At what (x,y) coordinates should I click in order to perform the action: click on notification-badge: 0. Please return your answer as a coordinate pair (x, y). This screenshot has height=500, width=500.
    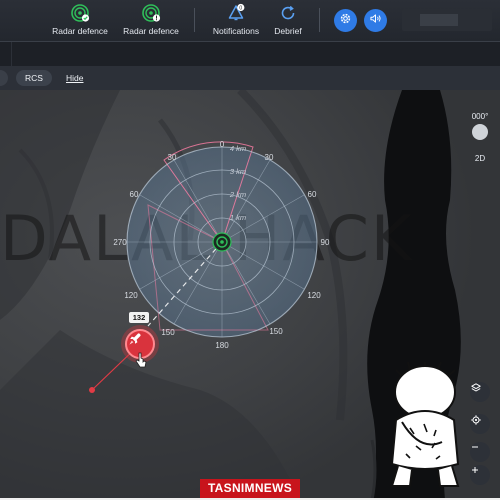
    Looking at the image, I should click on (240, 8).